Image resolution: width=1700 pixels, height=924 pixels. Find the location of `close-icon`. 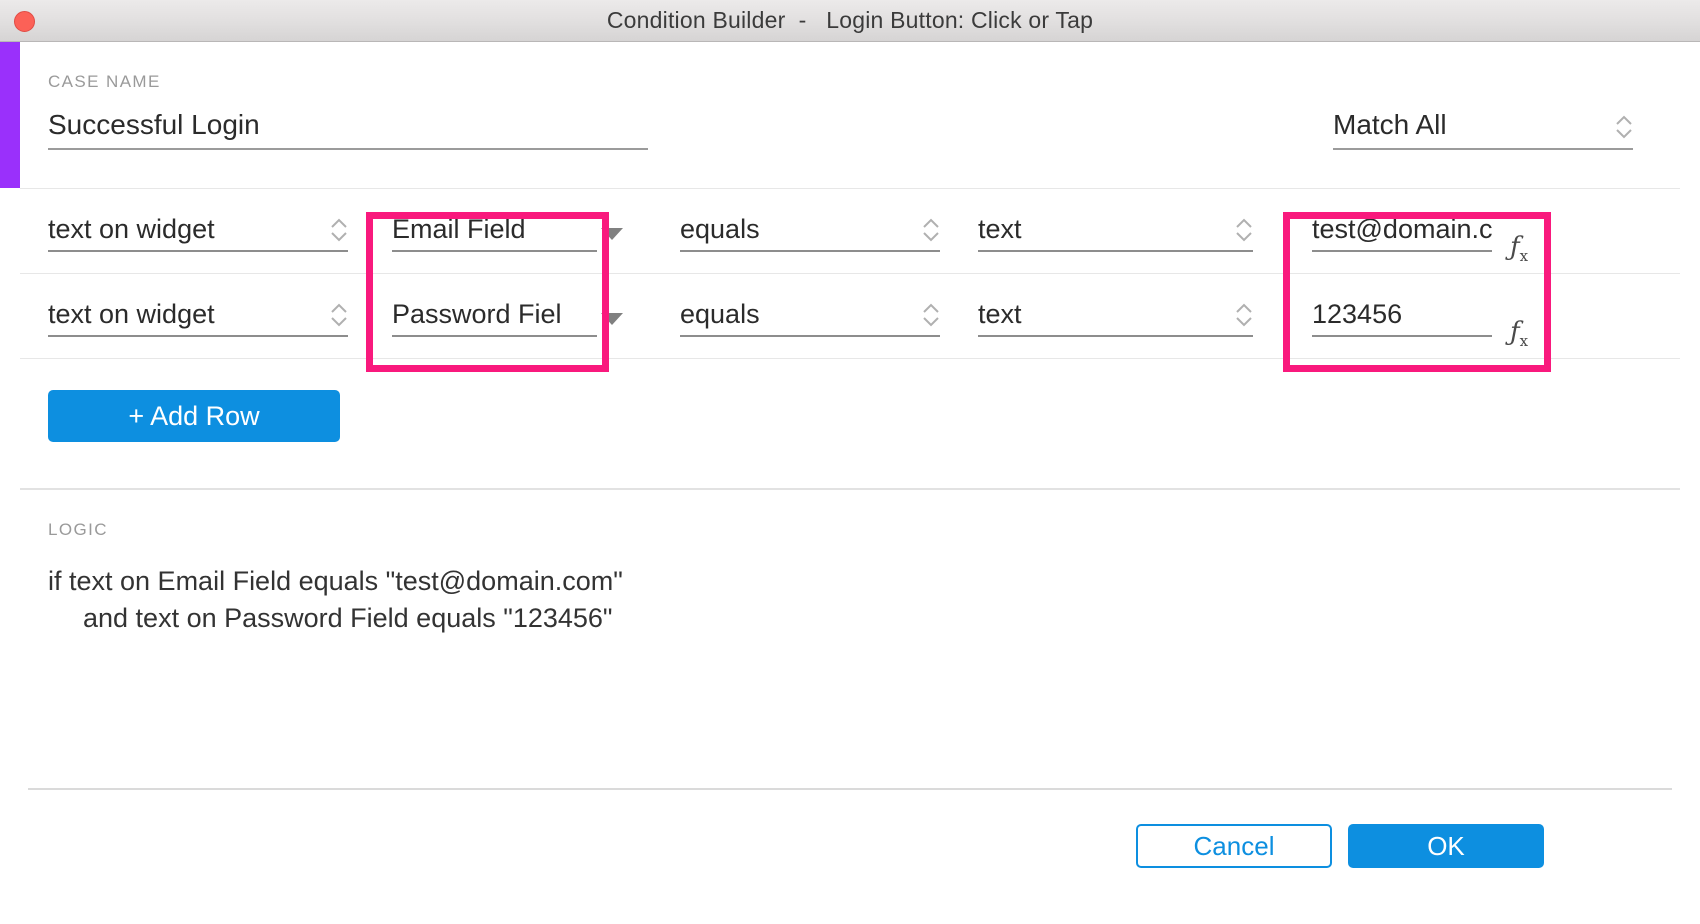

close-icon is located at coordinates (24, 21).